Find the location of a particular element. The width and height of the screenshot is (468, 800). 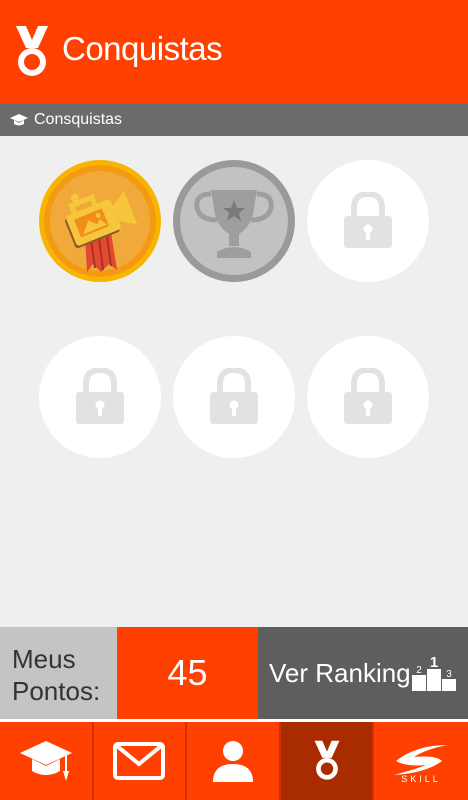

podium-first: 1 is located at coordinates (434, 662).